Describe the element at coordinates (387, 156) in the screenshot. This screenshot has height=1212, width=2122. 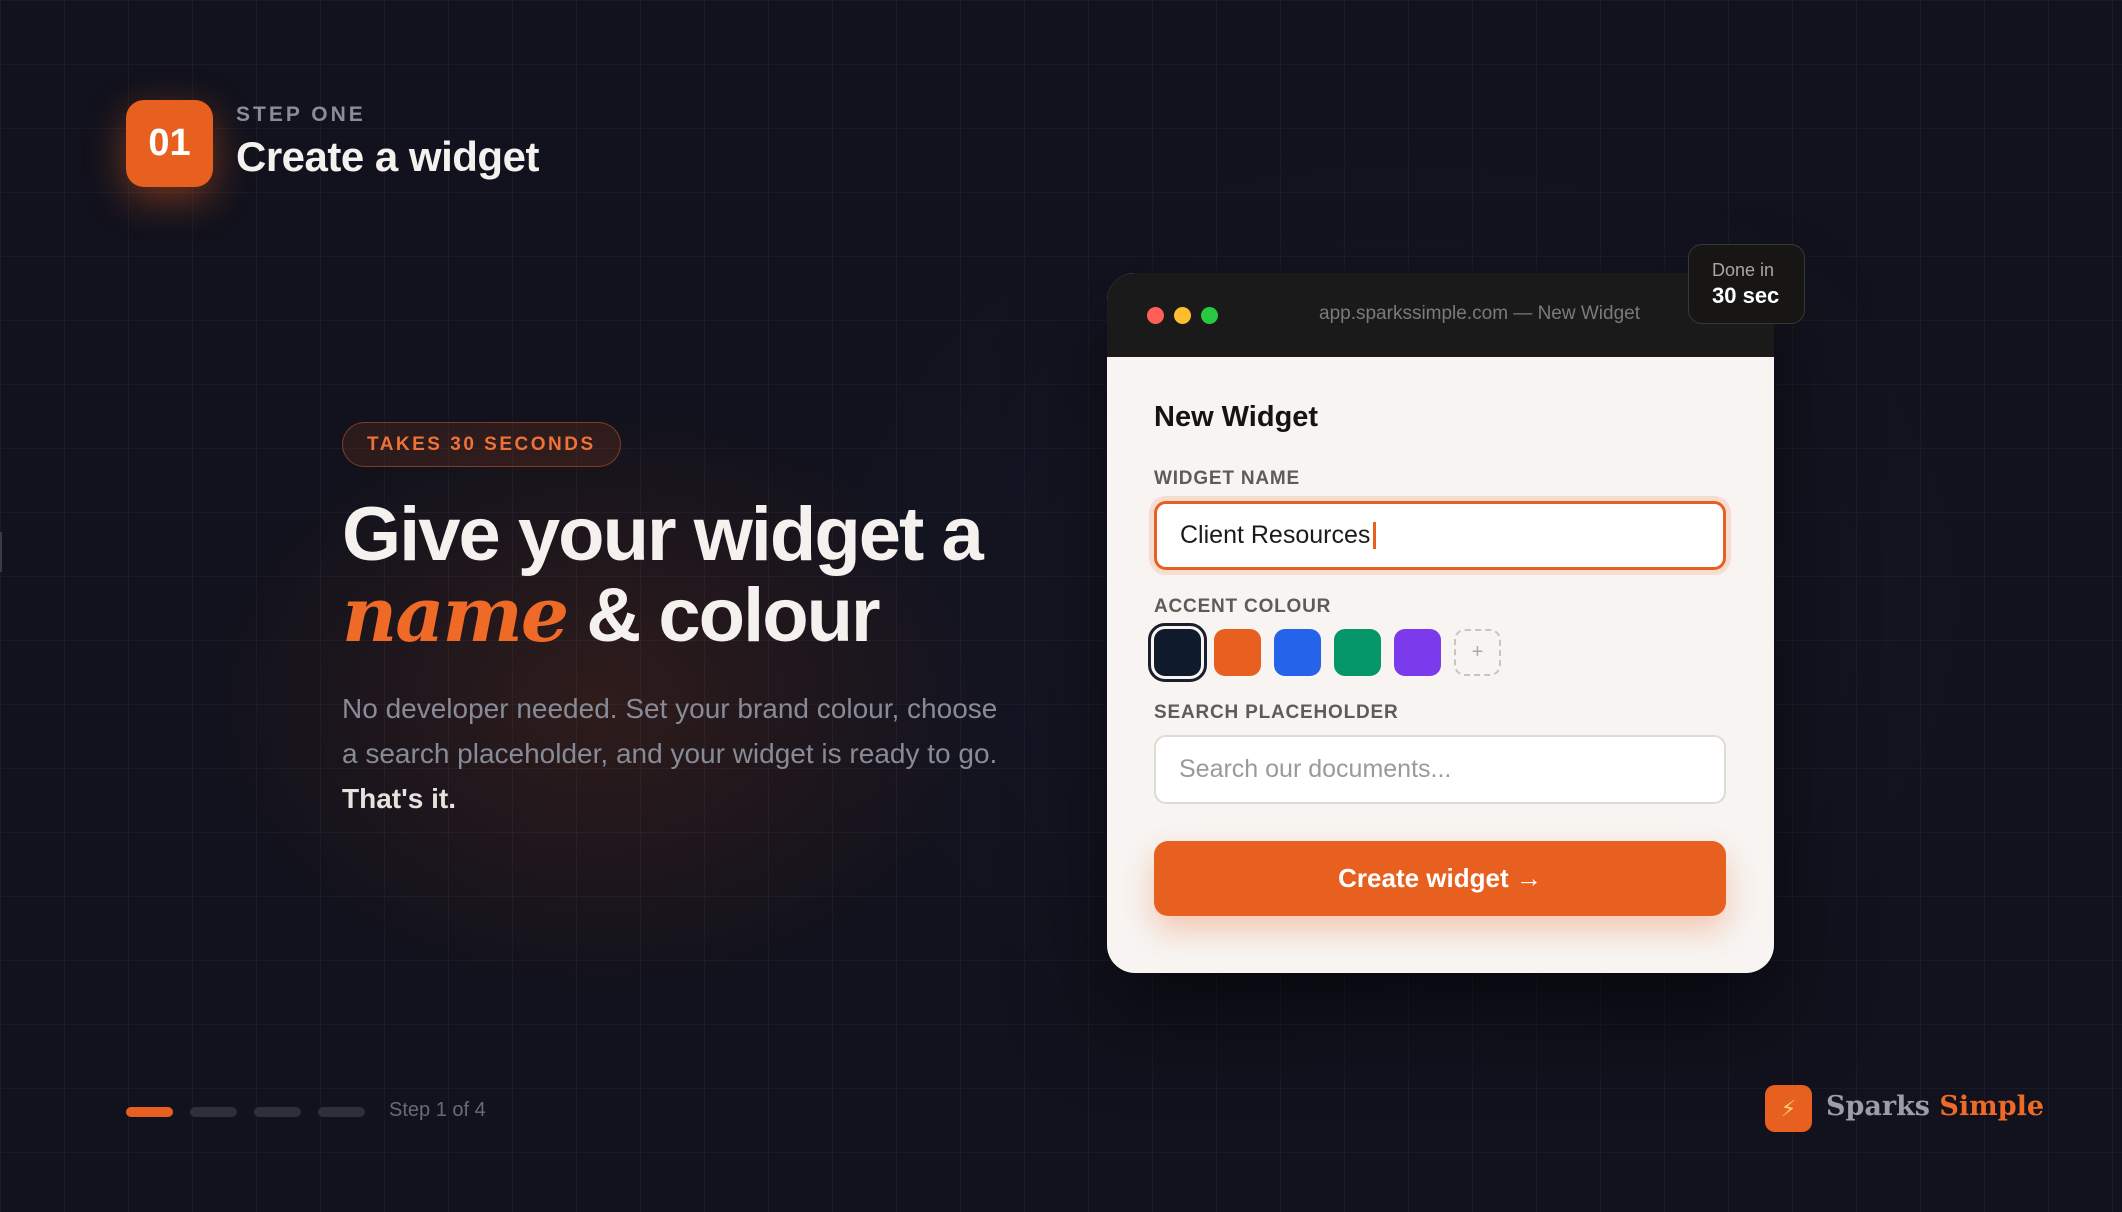
I see `step-title: Create a widget` at that location.